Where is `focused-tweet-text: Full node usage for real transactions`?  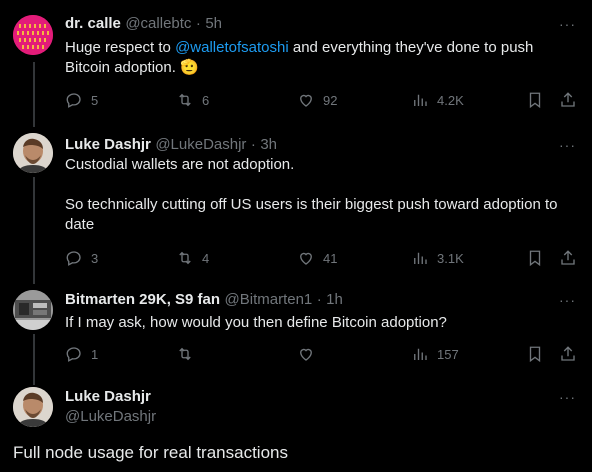
focused-tweet-text: Full node usage for real transactions is located at coordinates (150, 452).